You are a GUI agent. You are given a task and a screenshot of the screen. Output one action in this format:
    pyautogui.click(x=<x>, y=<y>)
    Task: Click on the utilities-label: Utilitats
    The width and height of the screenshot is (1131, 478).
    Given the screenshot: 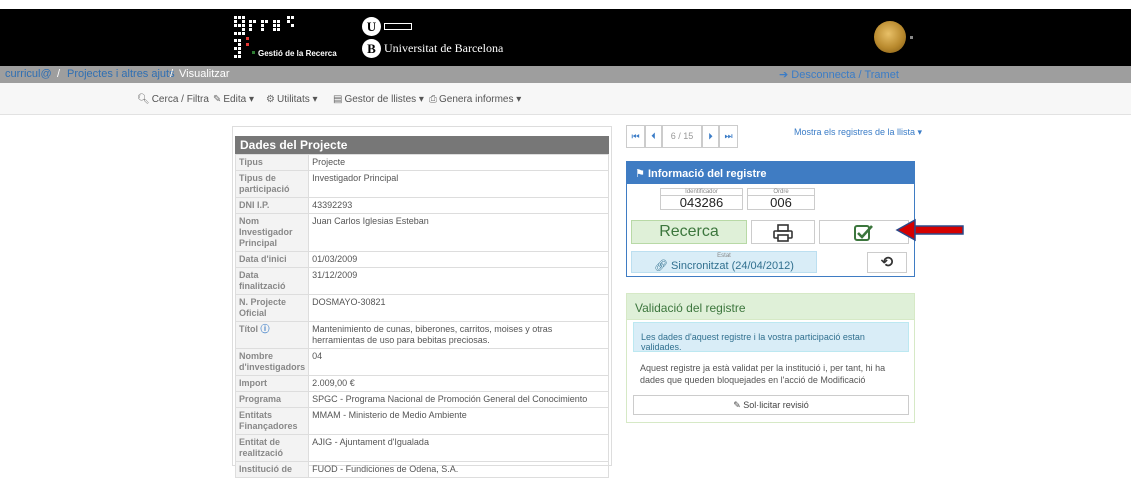 What is the action you would take?
    pyautogui.click(x=293, y=99)
    